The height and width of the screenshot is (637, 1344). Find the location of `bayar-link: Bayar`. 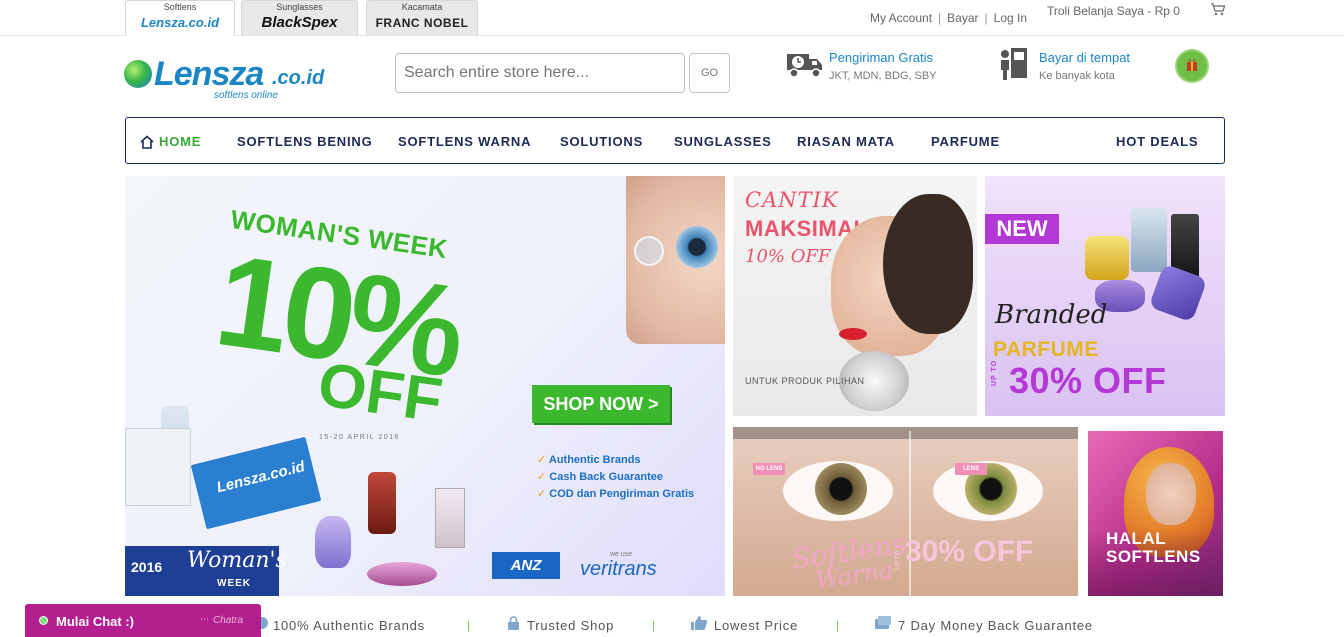

bayar-link: Bayar is located at coordinates (962, 18).